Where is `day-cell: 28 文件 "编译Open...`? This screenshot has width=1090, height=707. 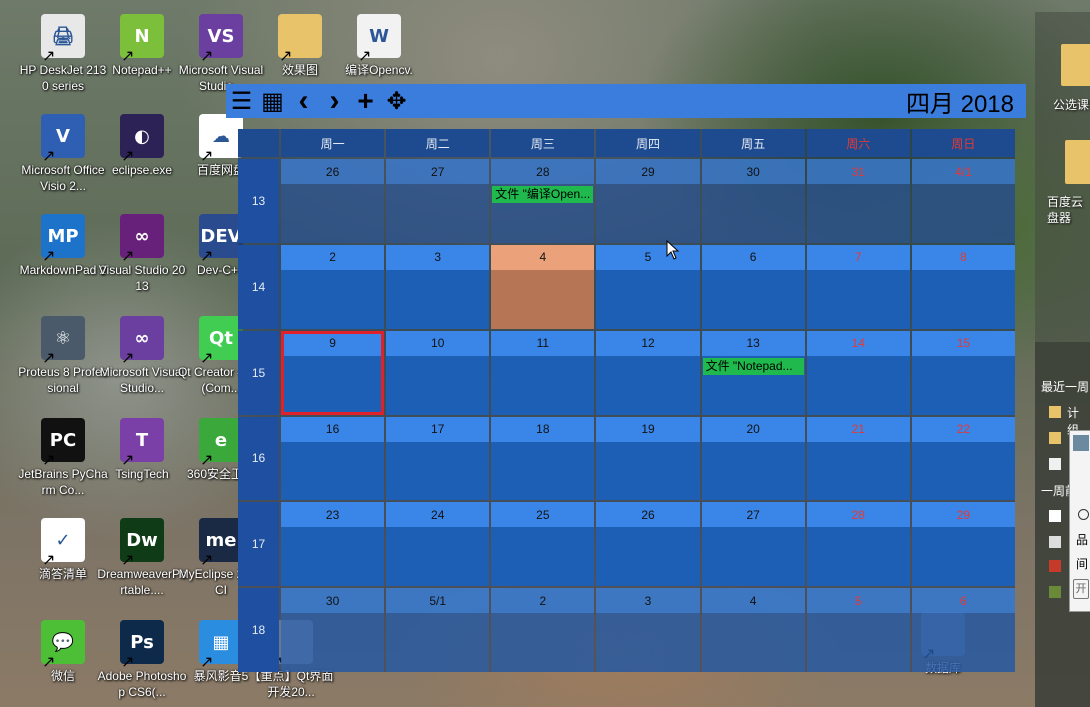
day-cell: 28 文件 "编译Open... is located at coordinates (543, 201).